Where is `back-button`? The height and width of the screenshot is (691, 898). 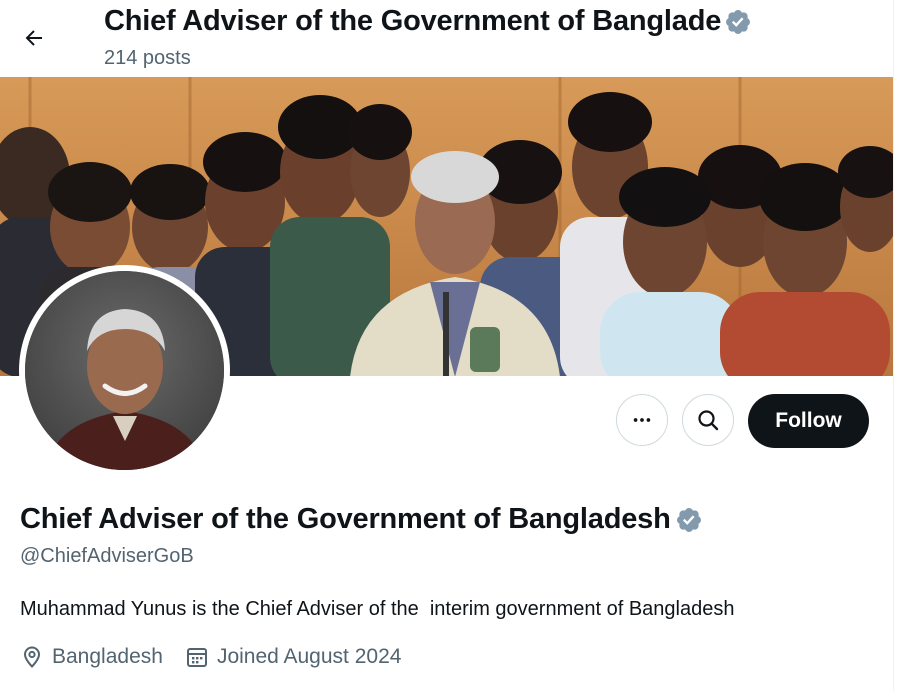 back-button is located at coordinates (34, 38).